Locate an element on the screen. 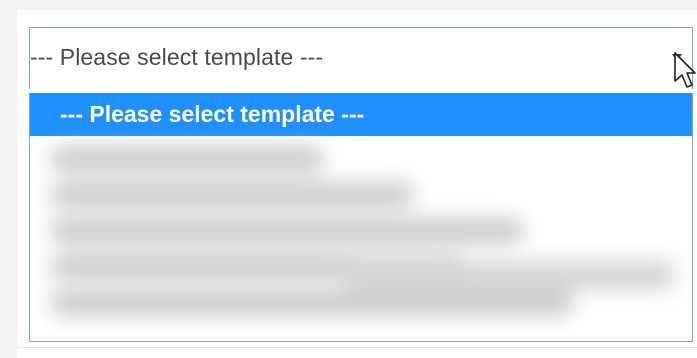  mouse-cursor-icon is located at coordinates (685, 70).